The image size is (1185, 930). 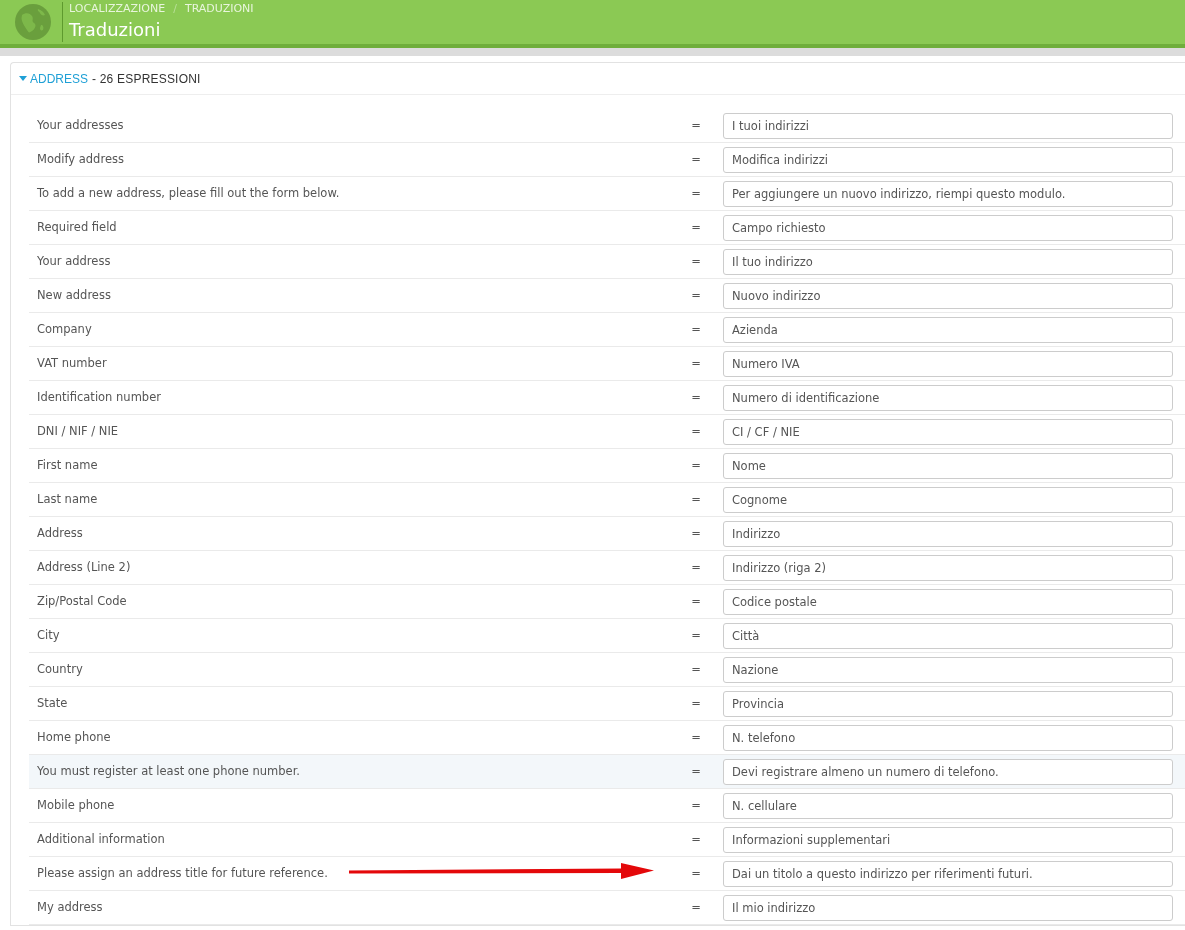 What do you see at coordinates (948, 465) in the screenshot?
I see `translation-field: Nome` at bounding box center [948, 465].